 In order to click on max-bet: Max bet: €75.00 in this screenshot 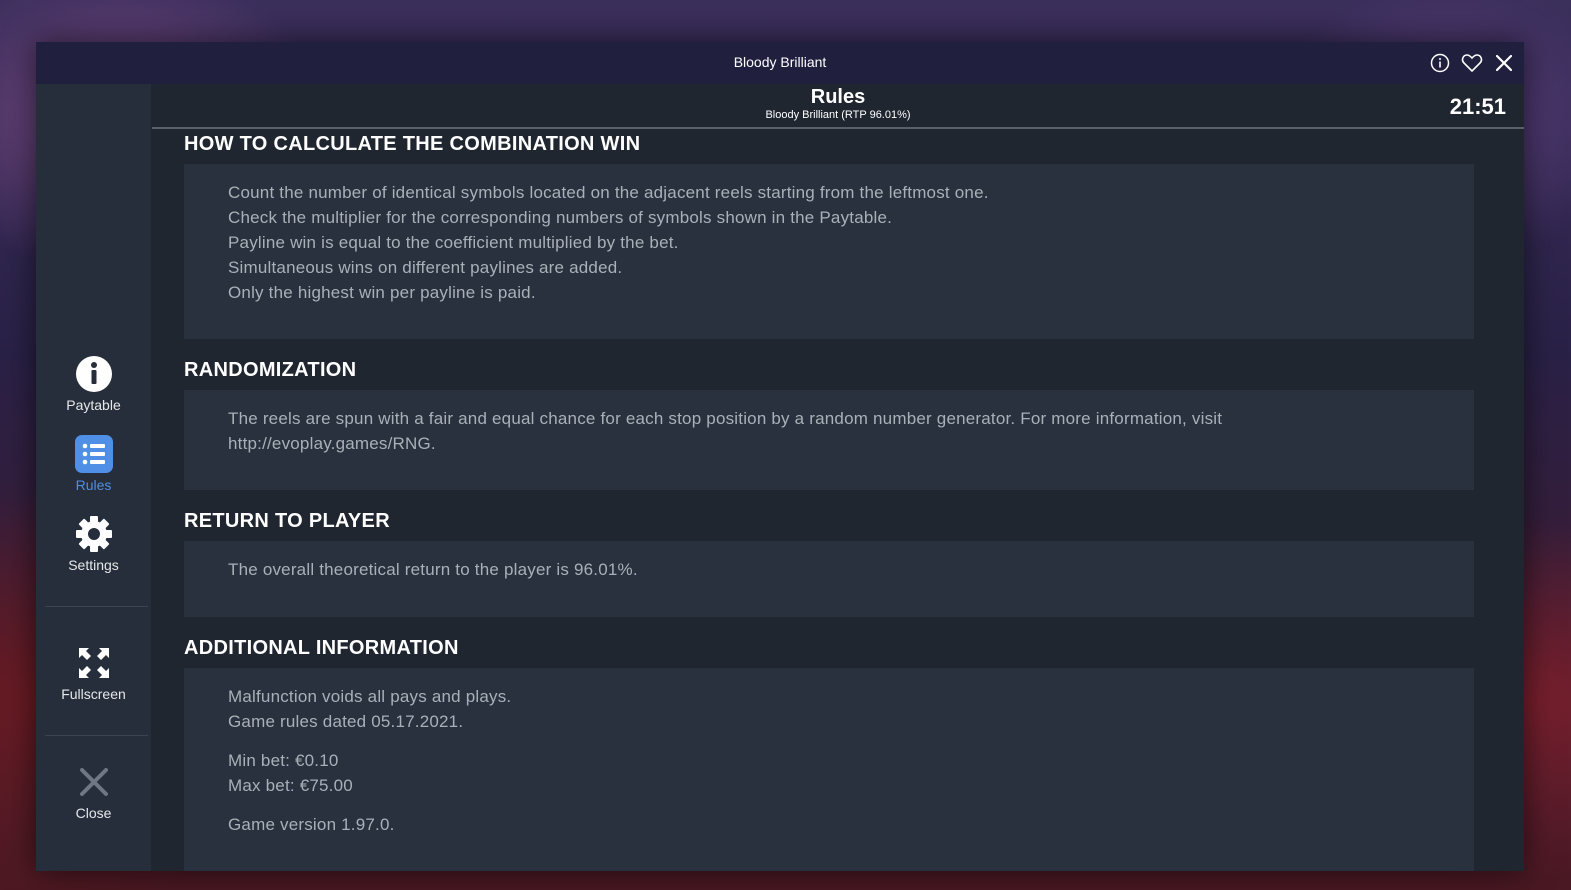, I will do `click(290, 785)`.